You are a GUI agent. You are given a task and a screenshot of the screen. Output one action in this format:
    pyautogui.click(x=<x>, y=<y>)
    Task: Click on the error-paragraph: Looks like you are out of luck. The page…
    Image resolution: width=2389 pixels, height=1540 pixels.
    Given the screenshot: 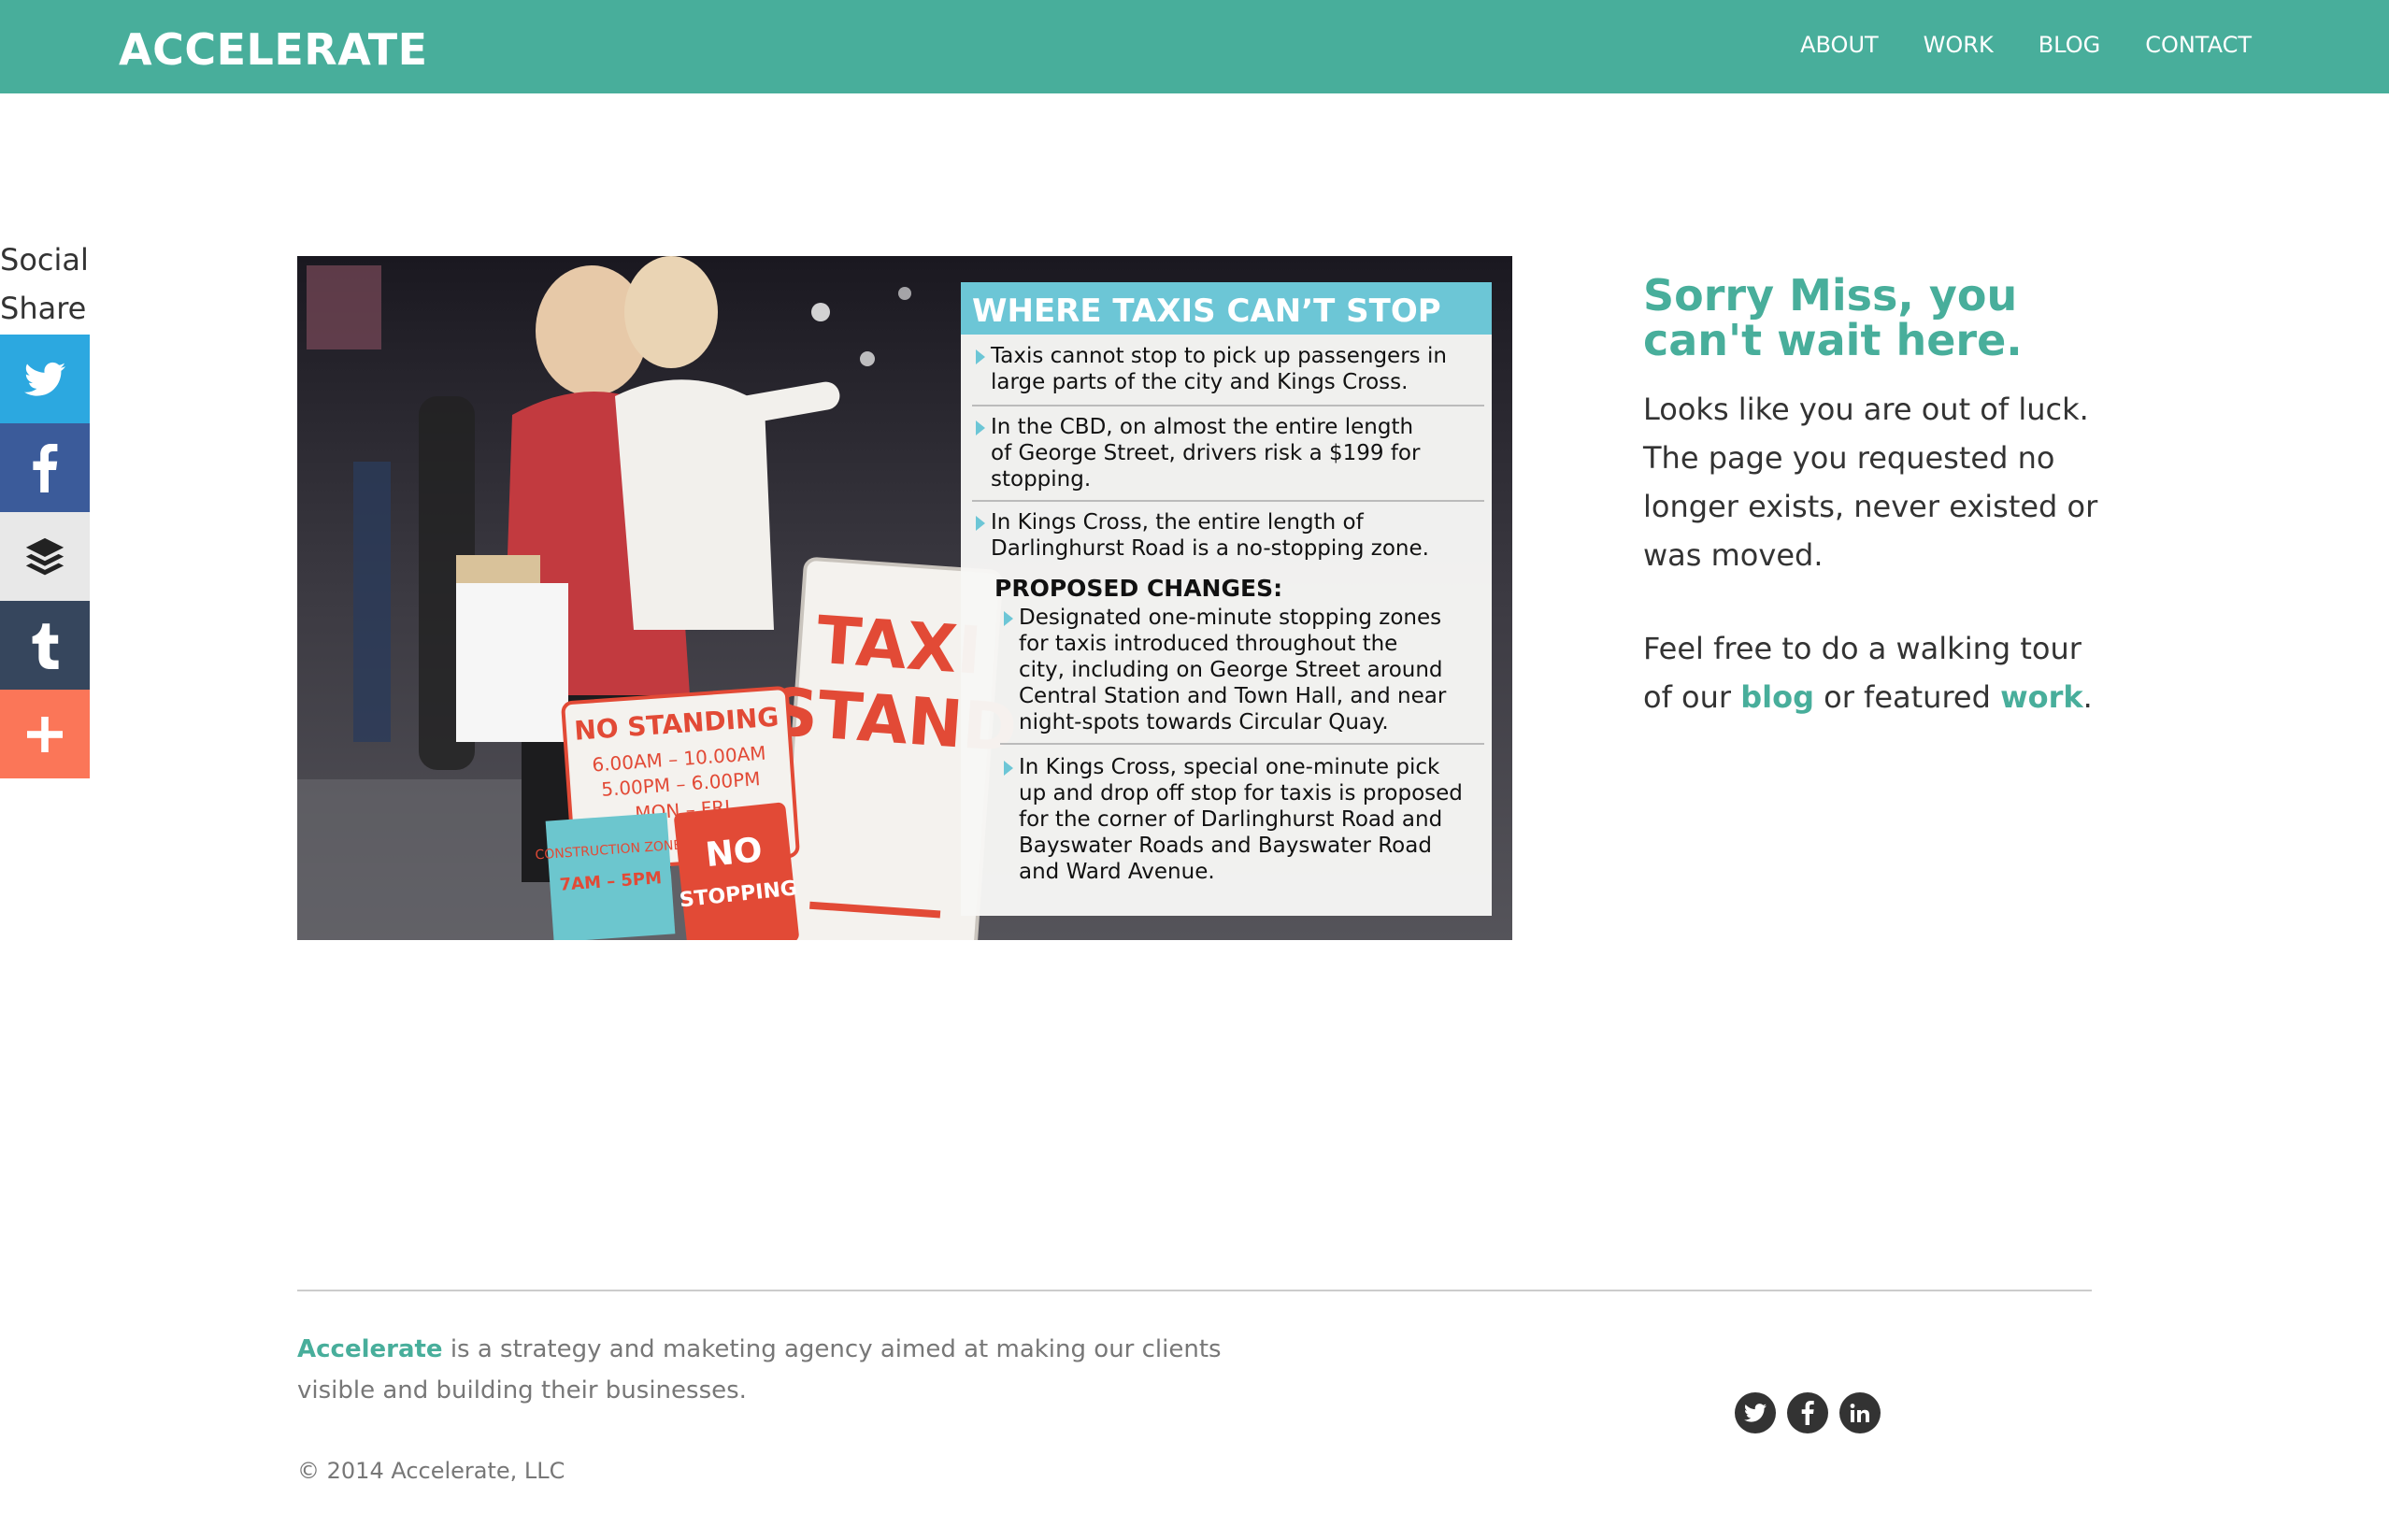 What is the action you would take?
    pyautogui.click(x=1870, y=482)
    